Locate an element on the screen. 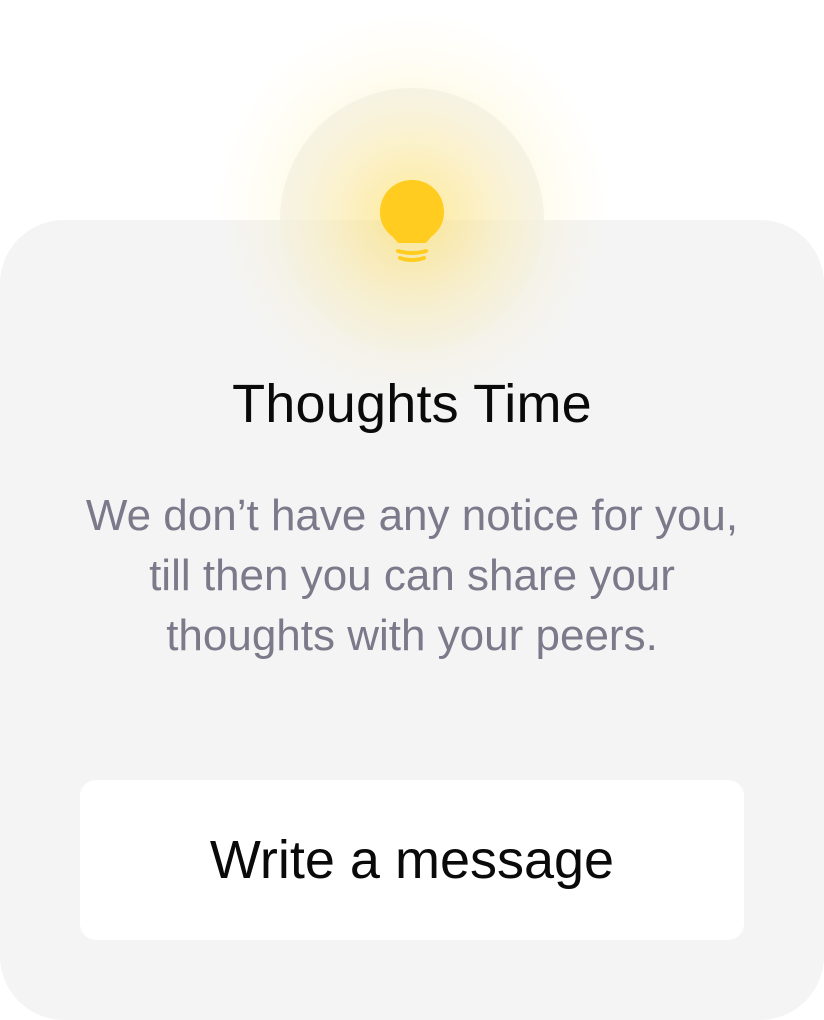  write-message-button: Write a message is located at coordinates (412, 860).